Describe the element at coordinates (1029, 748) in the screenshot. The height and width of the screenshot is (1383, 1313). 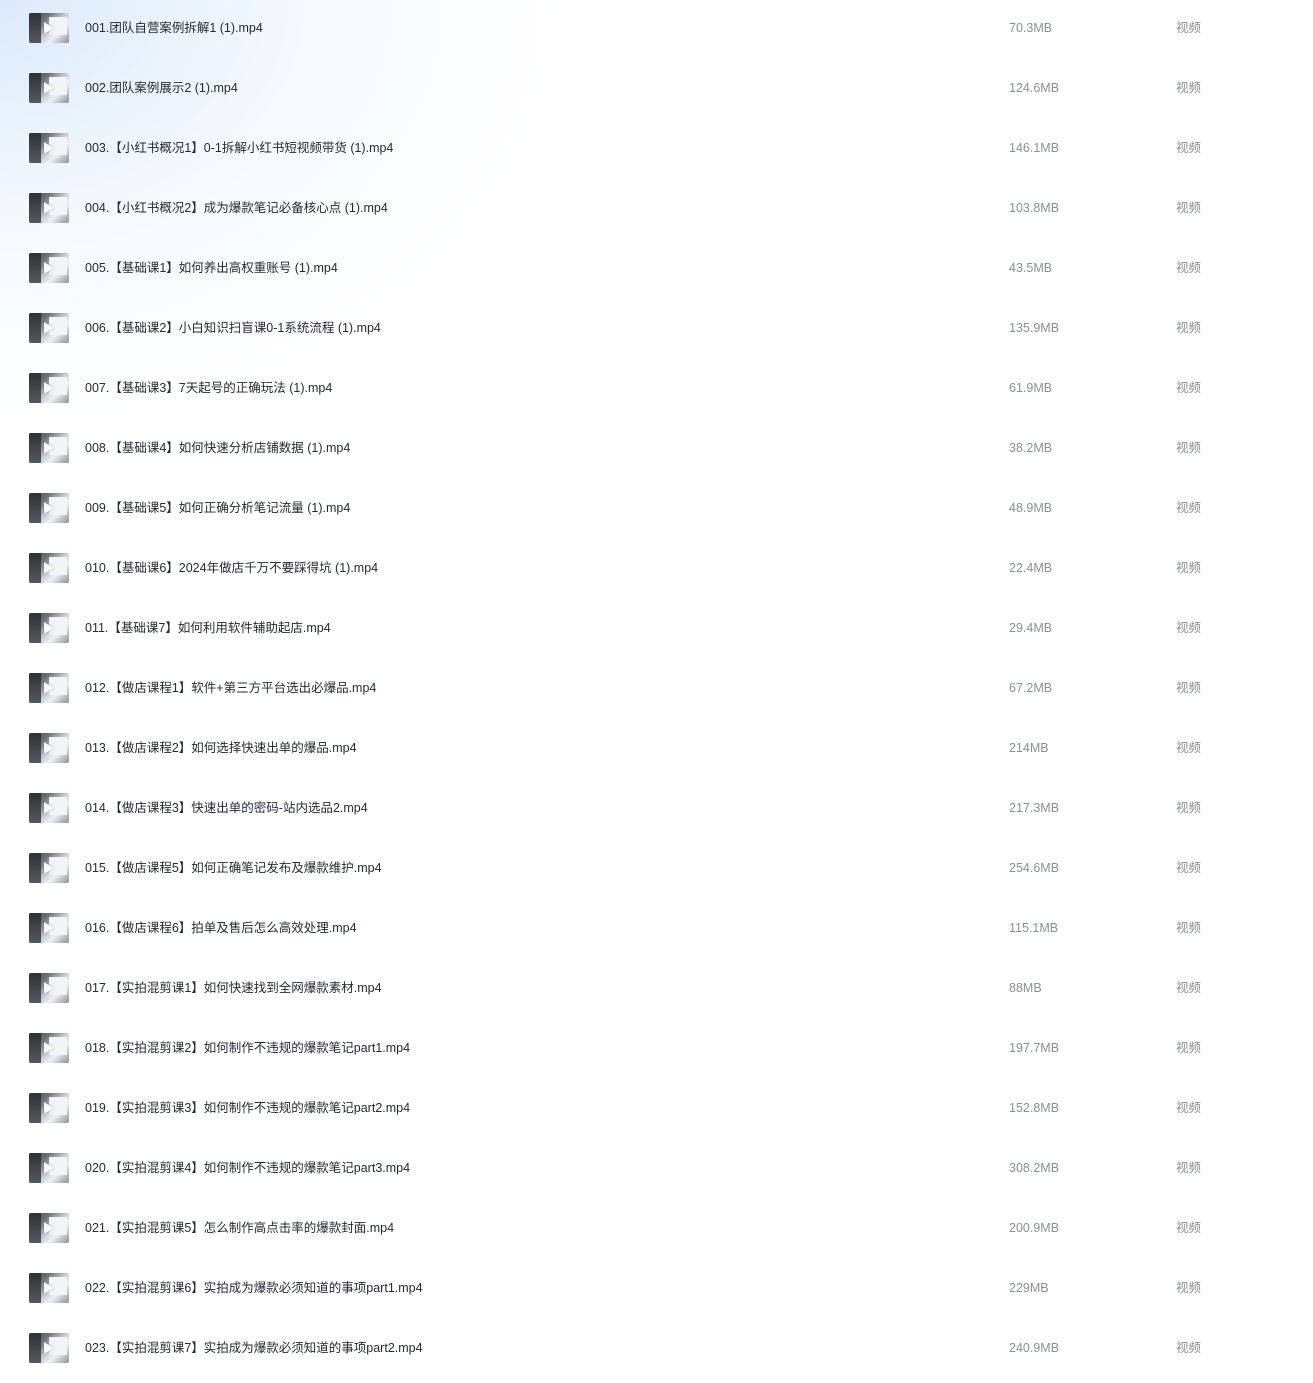
I see `file-size: 214MB` at that location.